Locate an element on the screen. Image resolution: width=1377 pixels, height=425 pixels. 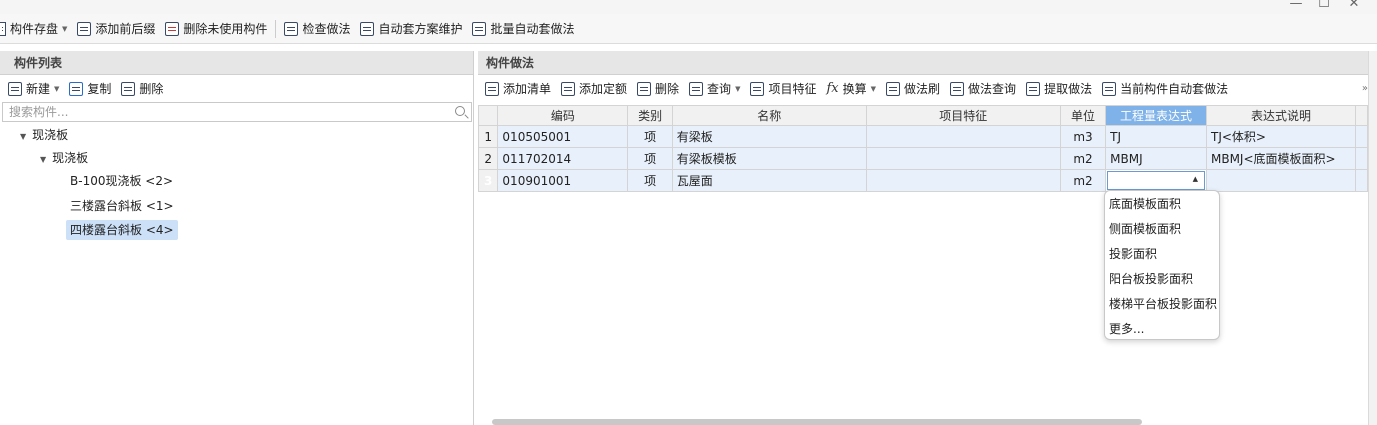
tree-node-child: ▼ 现浇板 is located at coordinates (64, 158).